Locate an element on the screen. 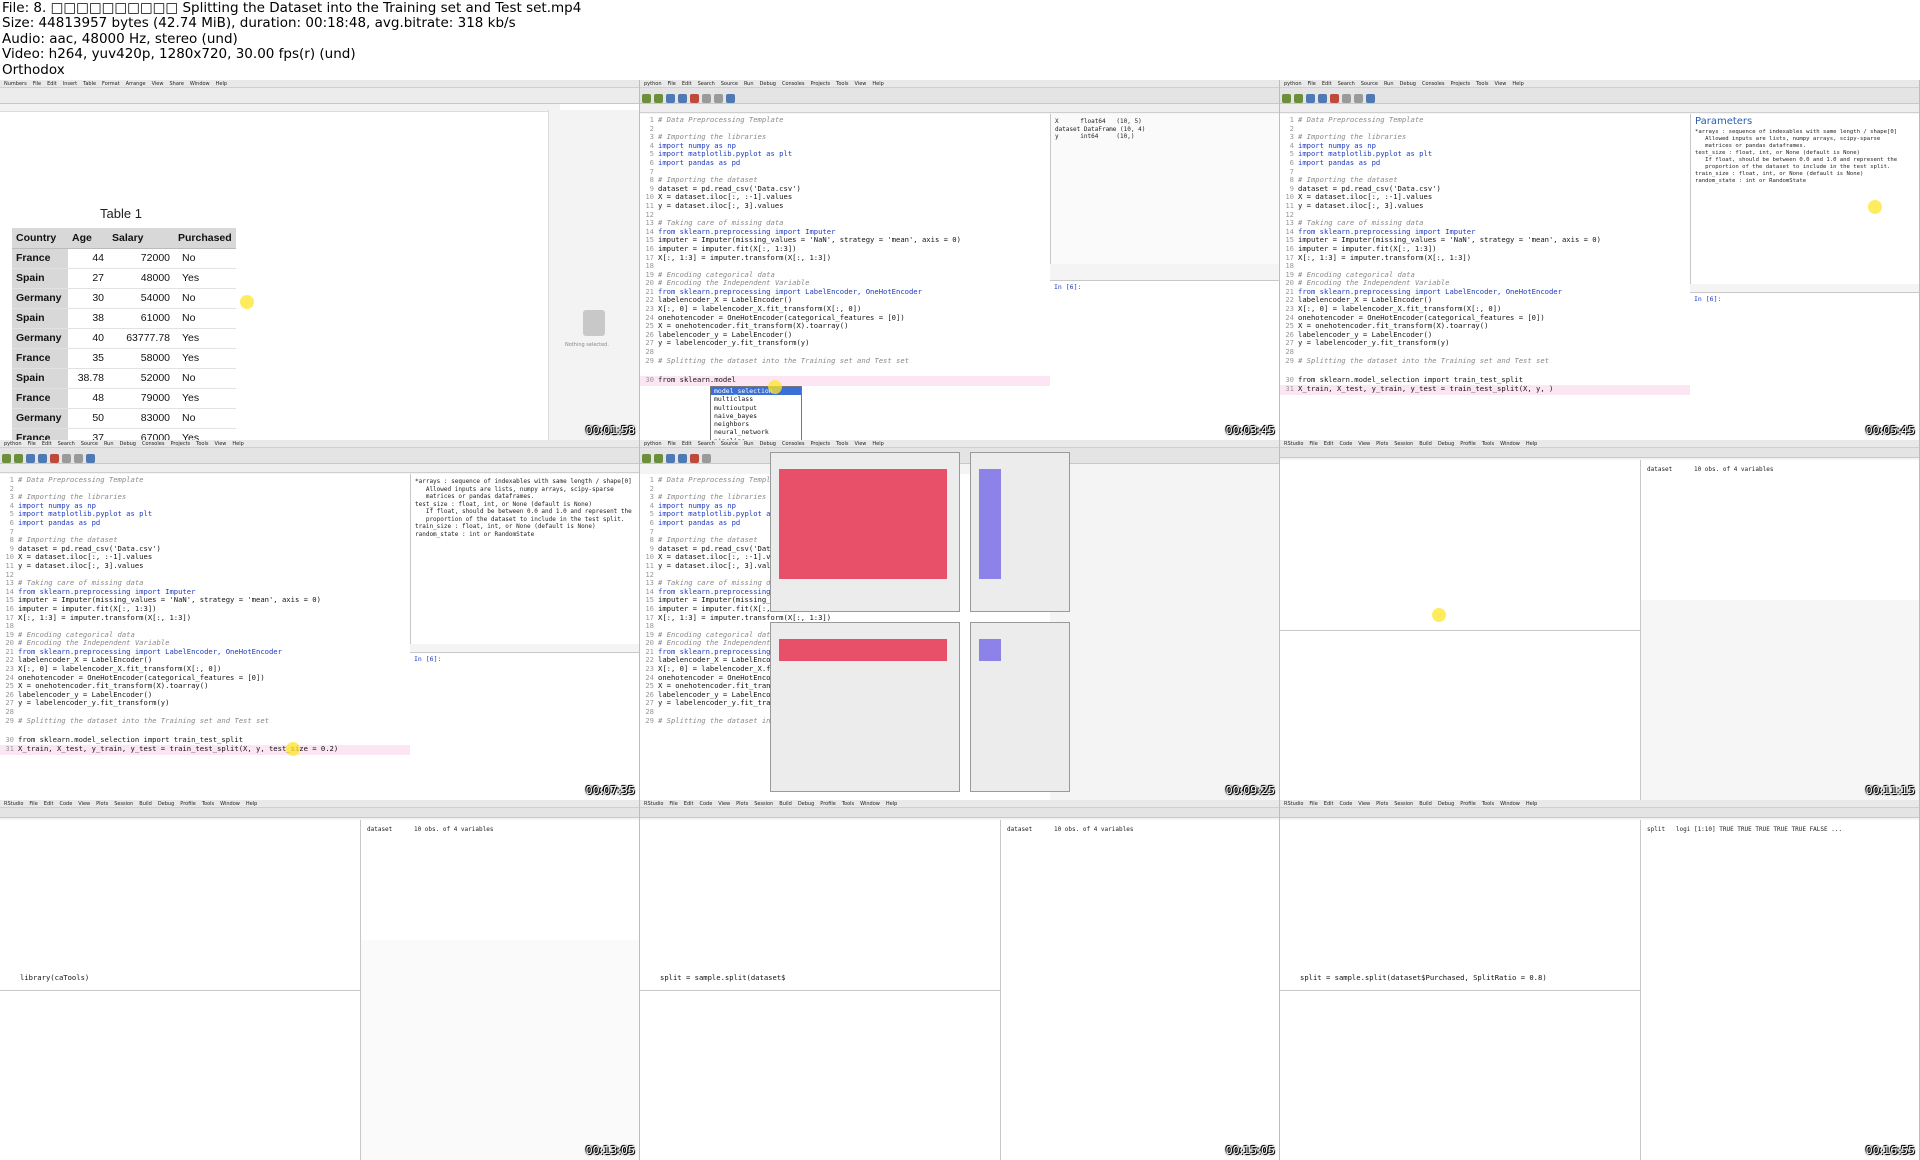  column-header: Age is located at coordinates (88, 238).